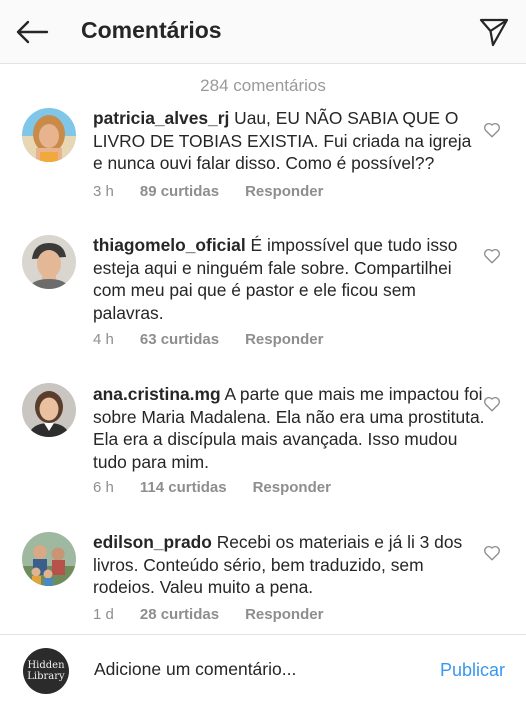  Describe the element at coordinates (183, 487) in the screenshot. I see `comment-likes: 114 curtidas` at that location.